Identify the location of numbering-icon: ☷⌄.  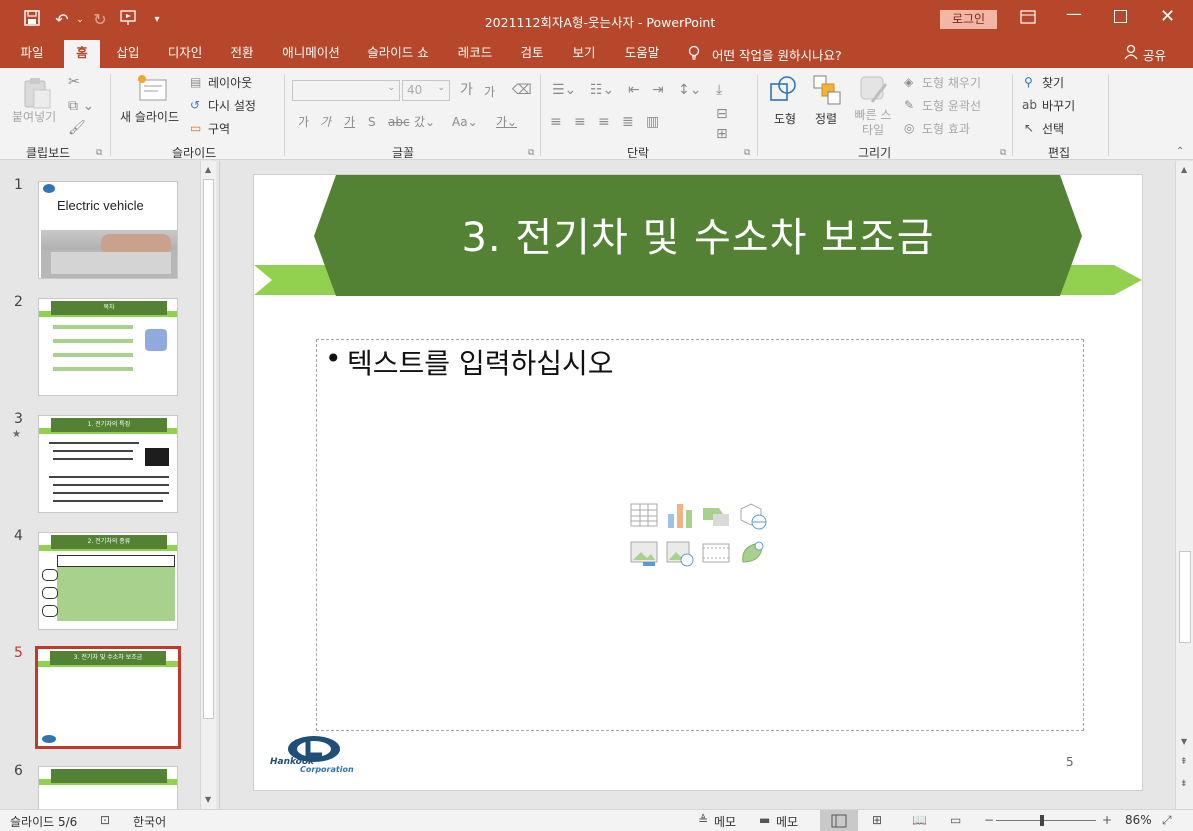
(602, 90).